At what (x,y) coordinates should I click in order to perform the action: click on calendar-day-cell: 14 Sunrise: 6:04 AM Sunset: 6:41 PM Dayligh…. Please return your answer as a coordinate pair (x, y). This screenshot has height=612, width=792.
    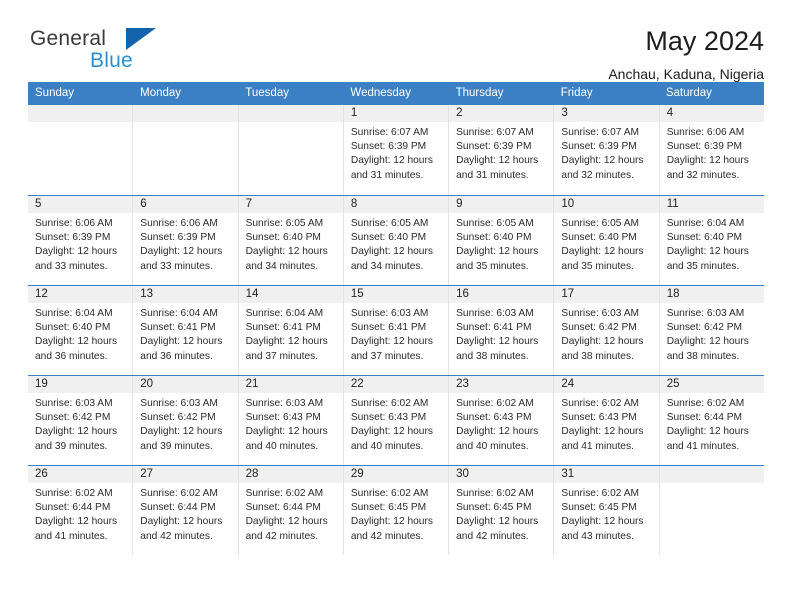
    Looking at the image, I should click on (290, 330).